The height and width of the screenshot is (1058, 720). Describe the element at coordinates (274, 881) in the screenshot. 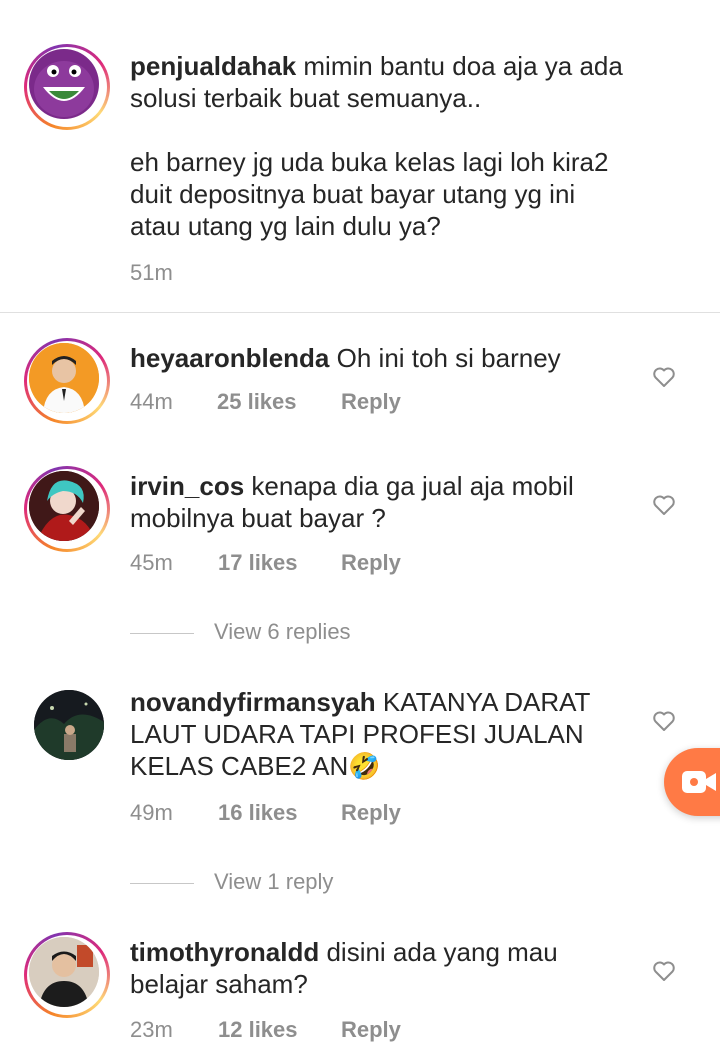

I see `view-replies-label: View 1 reply` at that location.